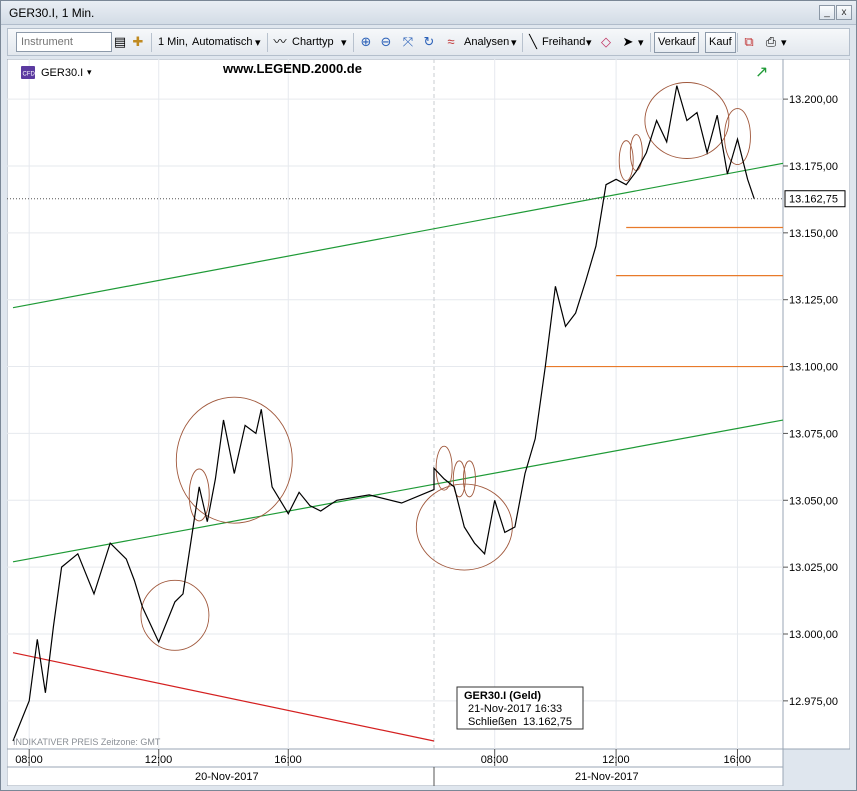  What do you see at coordinates (64, 42) in the screenshot?
I see `instrument-input` at bounding box center [64, 42].